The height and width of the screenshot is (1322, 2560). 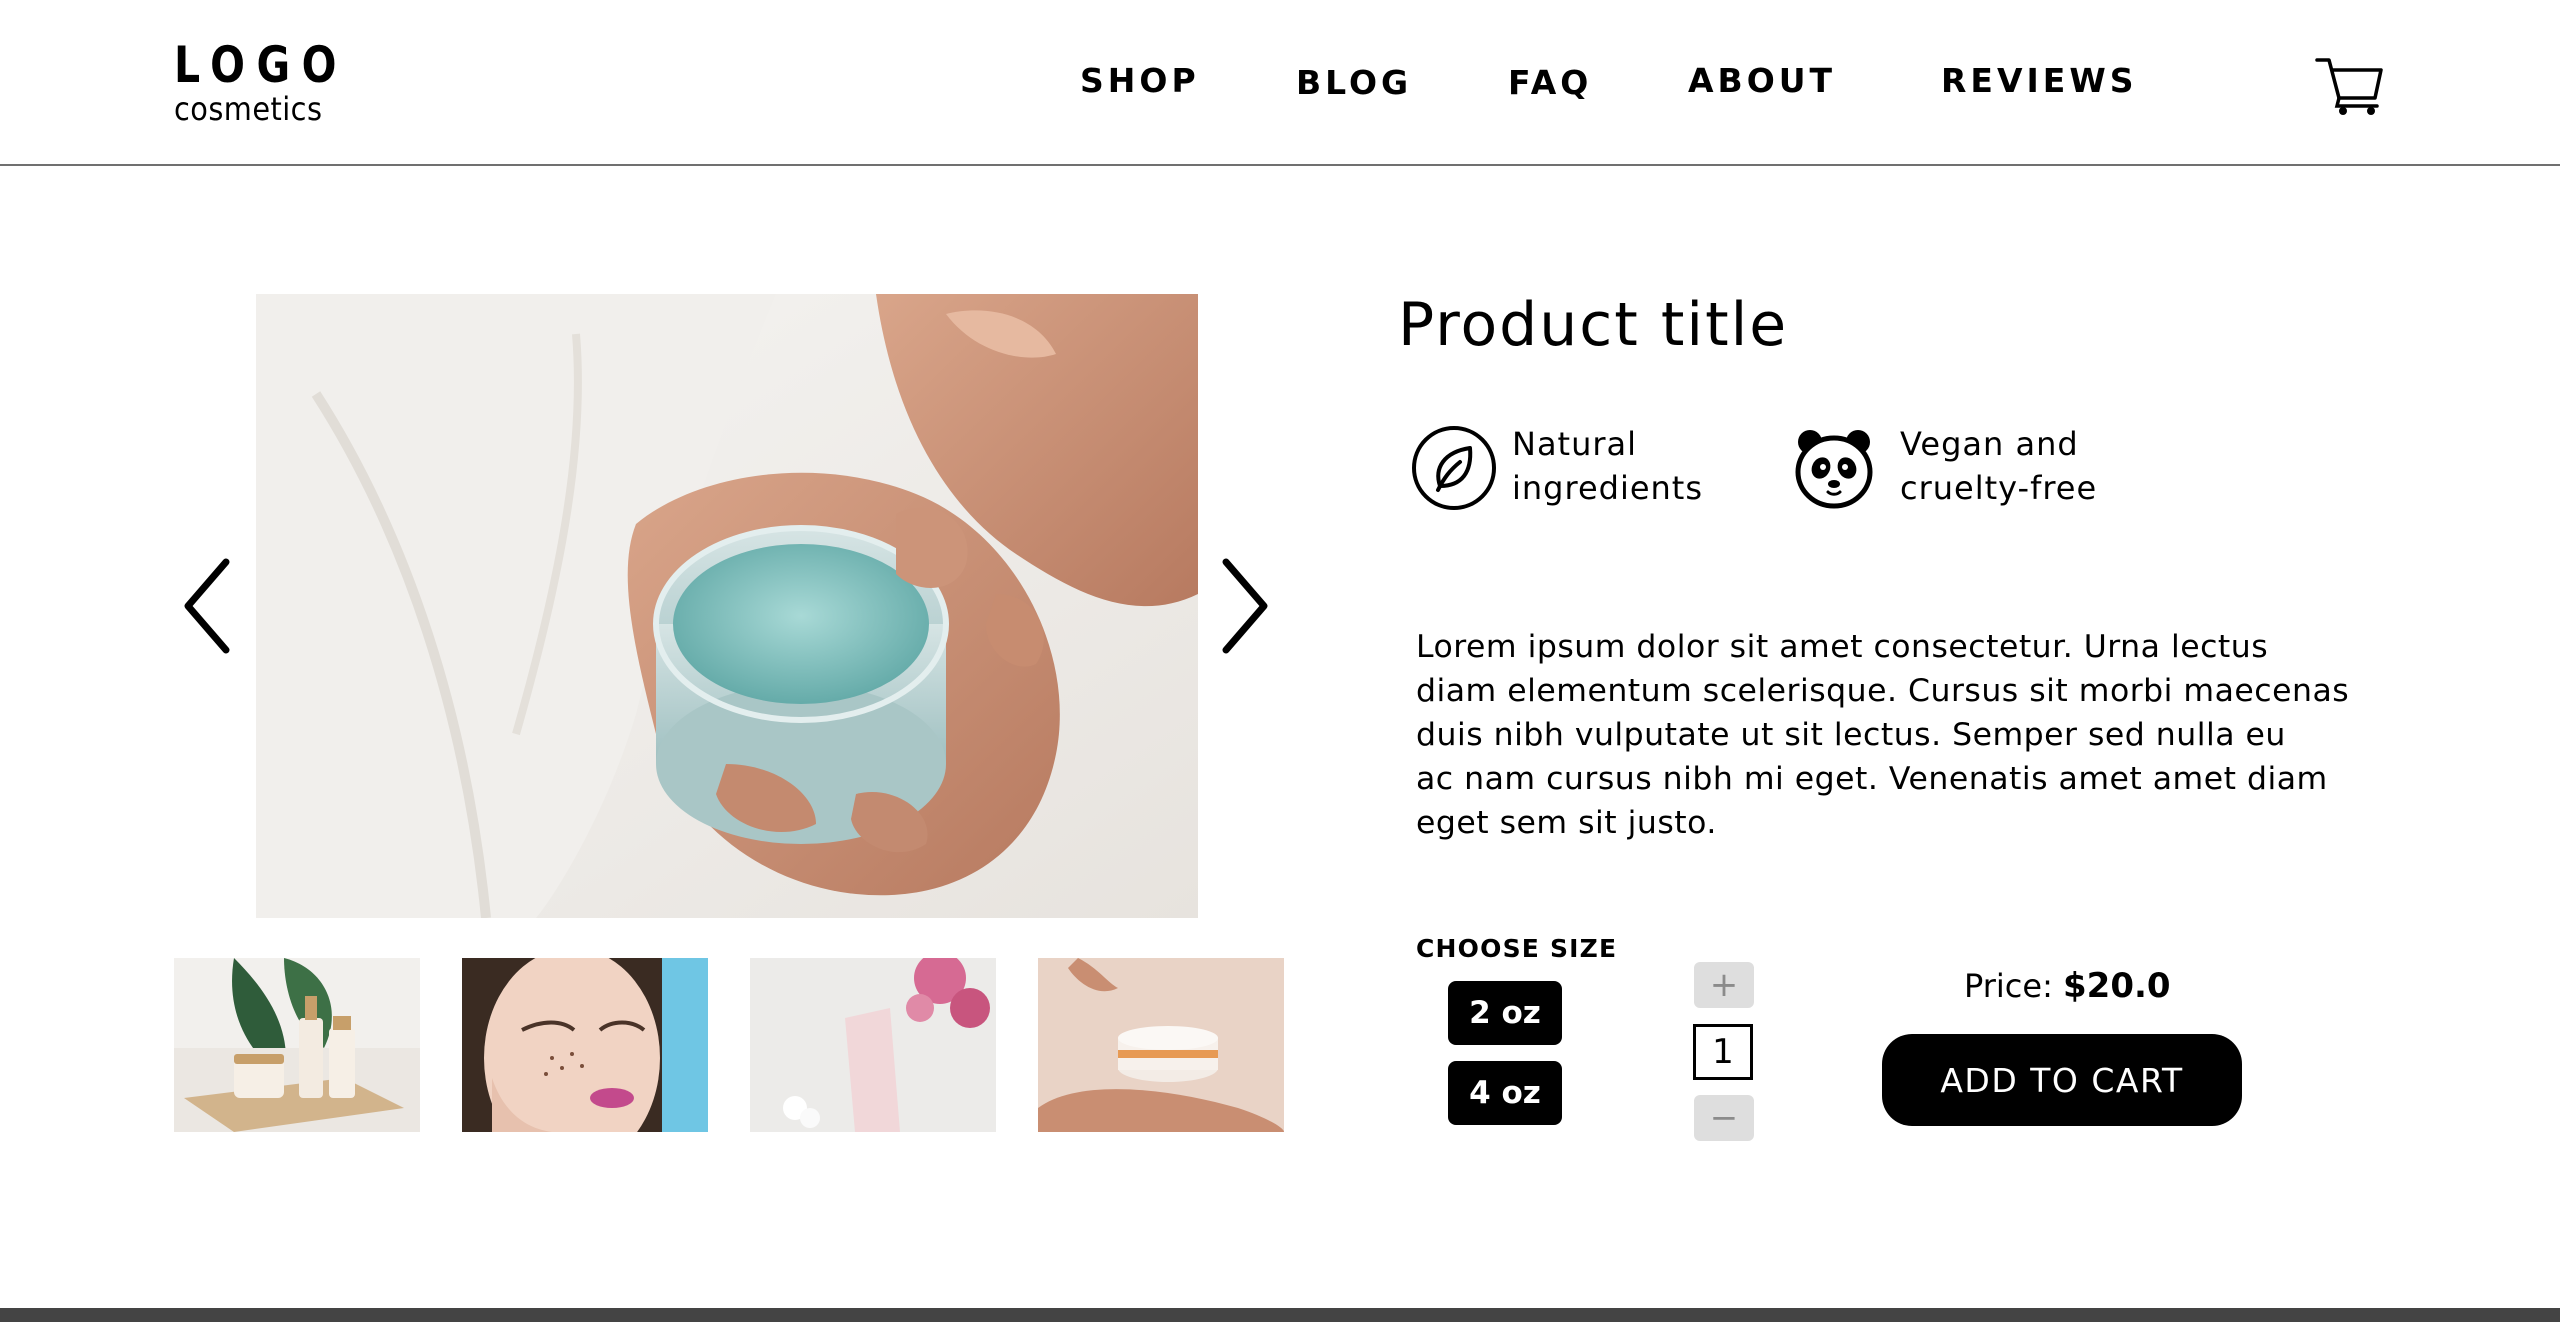 I want to click on feature-vegan-text: Vegan and cruelty-free, so click(x=1999, y=466).